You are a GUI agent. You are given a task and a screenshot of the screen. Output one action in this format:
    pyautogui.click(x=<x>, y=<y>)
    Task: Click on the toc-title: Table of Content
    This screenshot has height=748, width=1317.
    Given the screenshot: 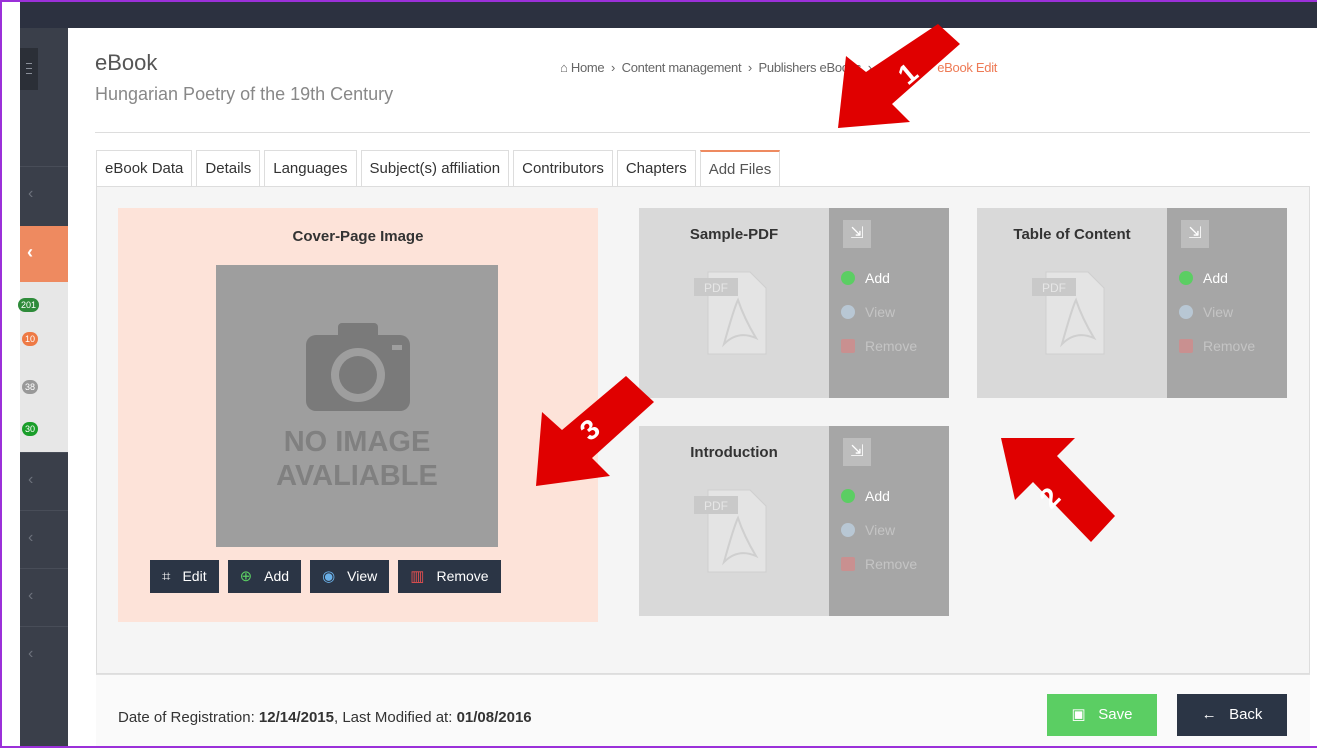 What is the action you would take?
    pyautogui.click(x=1072, y=234)
    